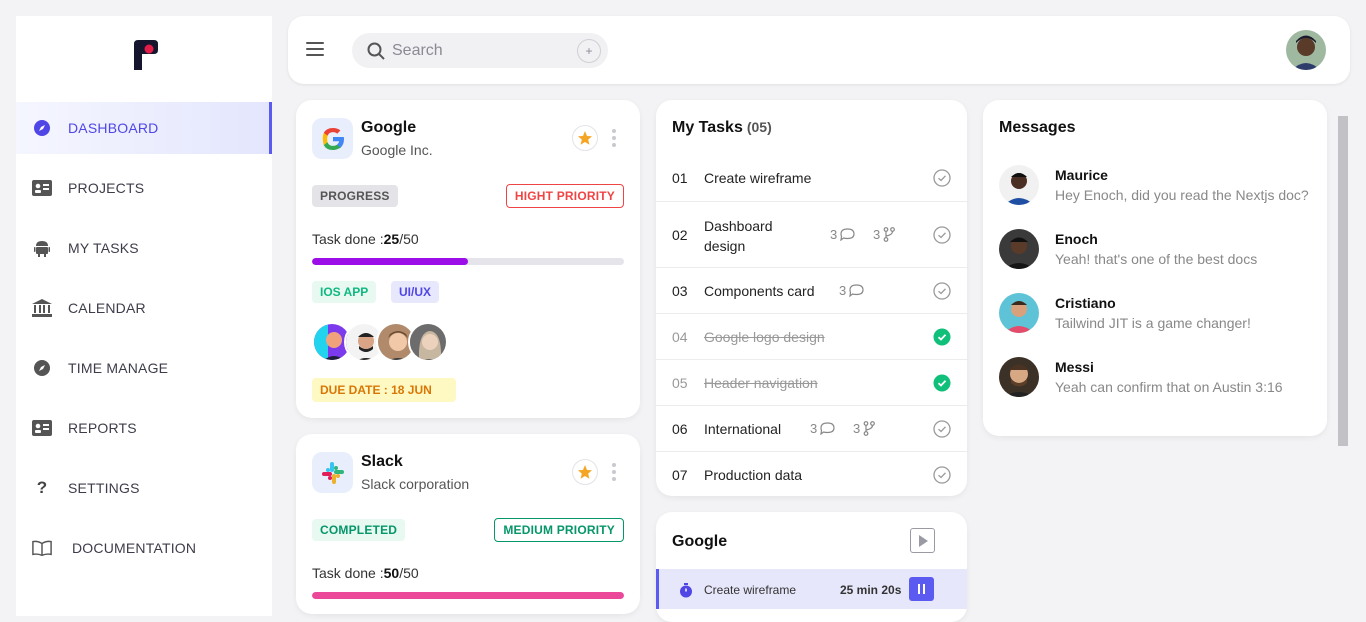 This screenshot has width=1366, height=622. I want to click on task-row: 03 Components card 3, so click(811, 290).